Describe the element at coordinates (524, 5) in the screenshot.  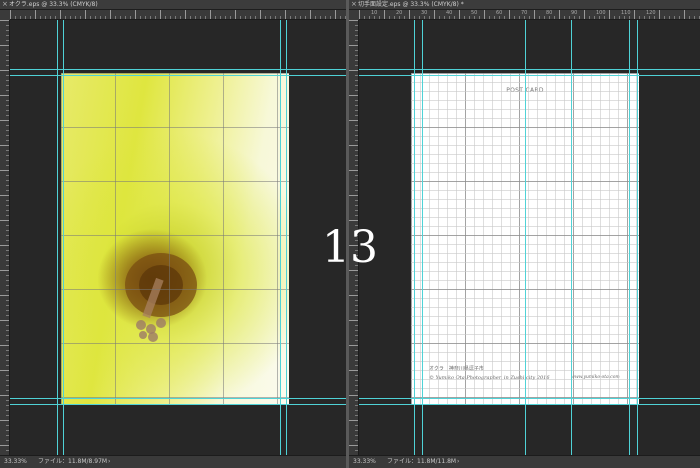
I see `right-document-tab: × 切手面設定.eps @ 33.3% (CMYK/8) *` at that location.